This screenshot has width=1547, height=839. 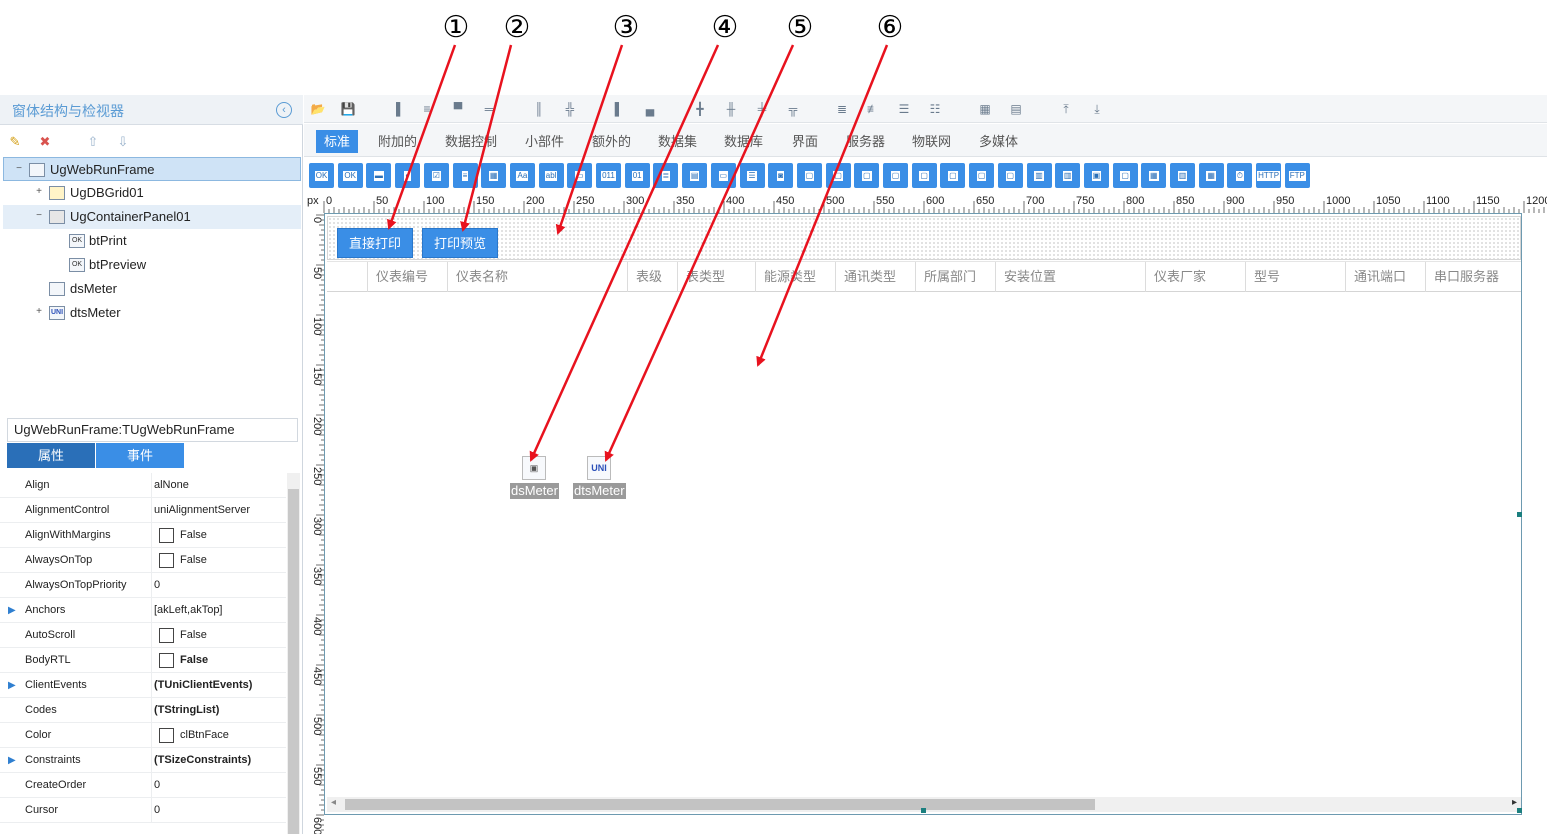 I want to click on chevron-left-icon: ‹, so click(x=284, y=110).